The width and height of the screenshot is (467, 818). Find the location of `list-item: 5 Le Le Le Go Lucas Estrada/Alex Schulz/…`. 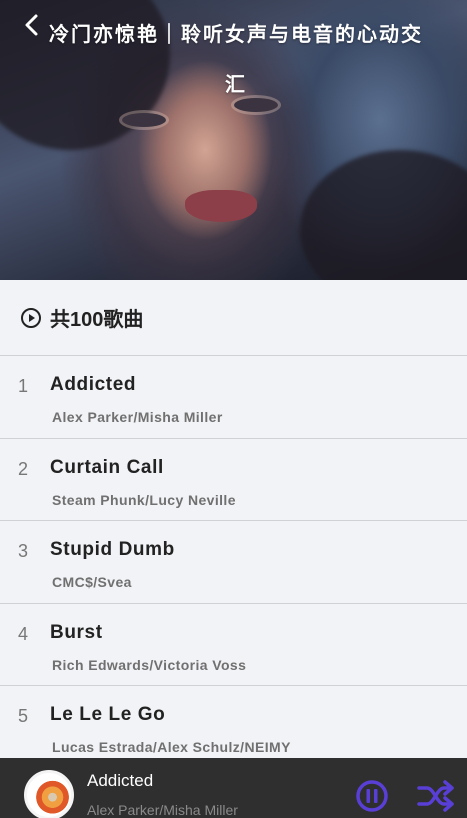

list-item: 5 Le Le Le Go Lucas Estrada/Alex Schulz/… is located at coordinates (233, 726).